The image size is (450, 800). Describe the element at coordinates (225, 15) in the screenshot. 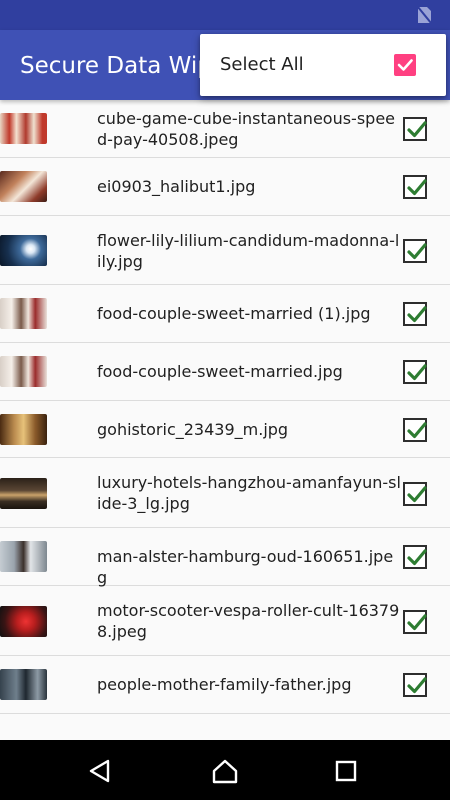

I see `status-bar` at that location.